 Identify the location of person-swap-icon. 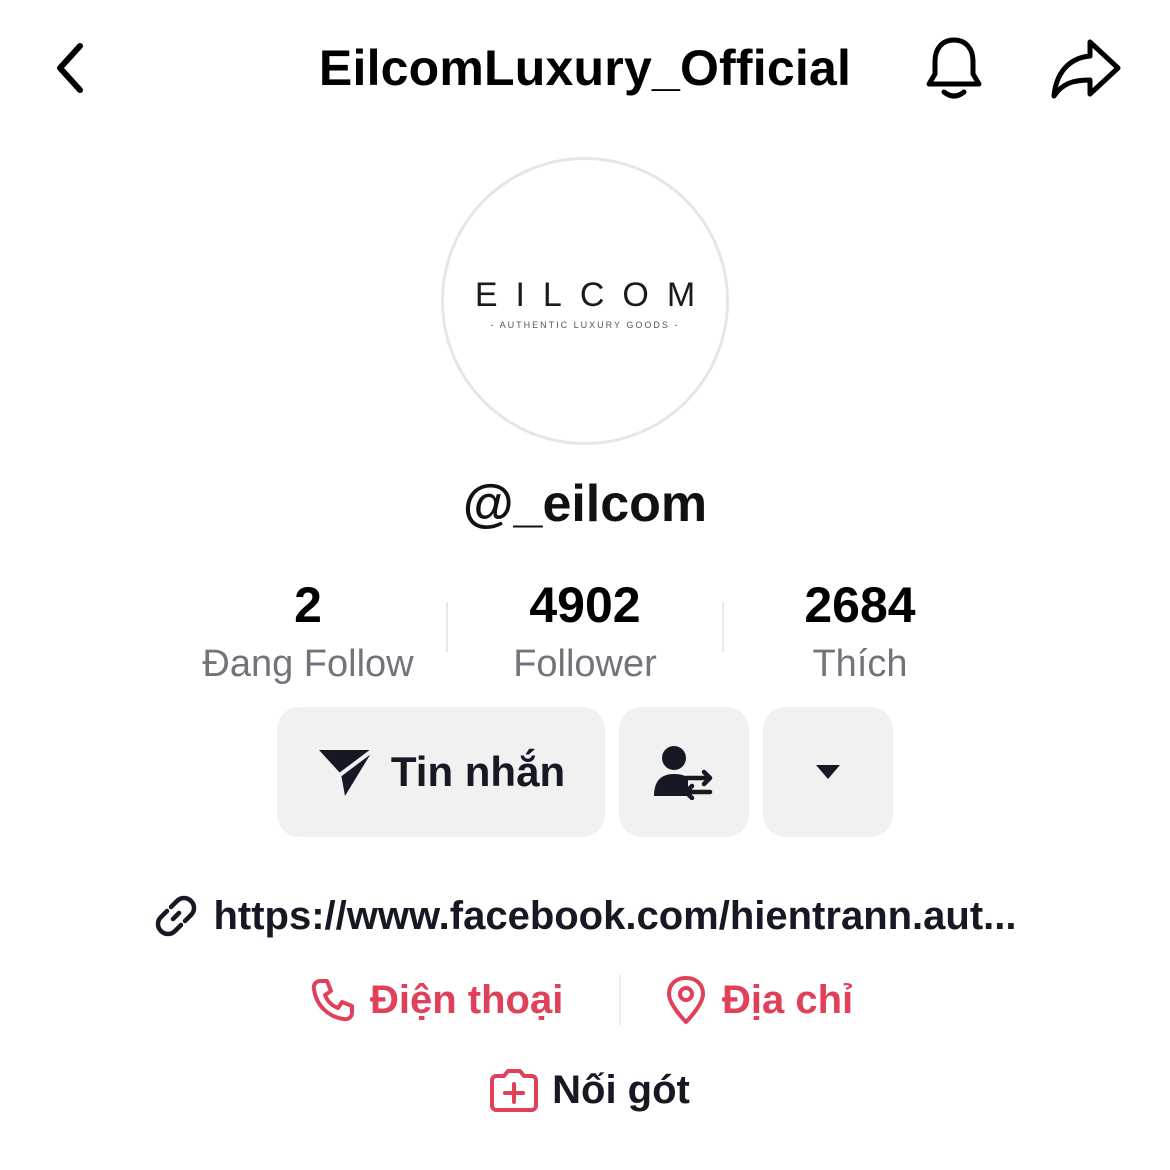
(683, 773).